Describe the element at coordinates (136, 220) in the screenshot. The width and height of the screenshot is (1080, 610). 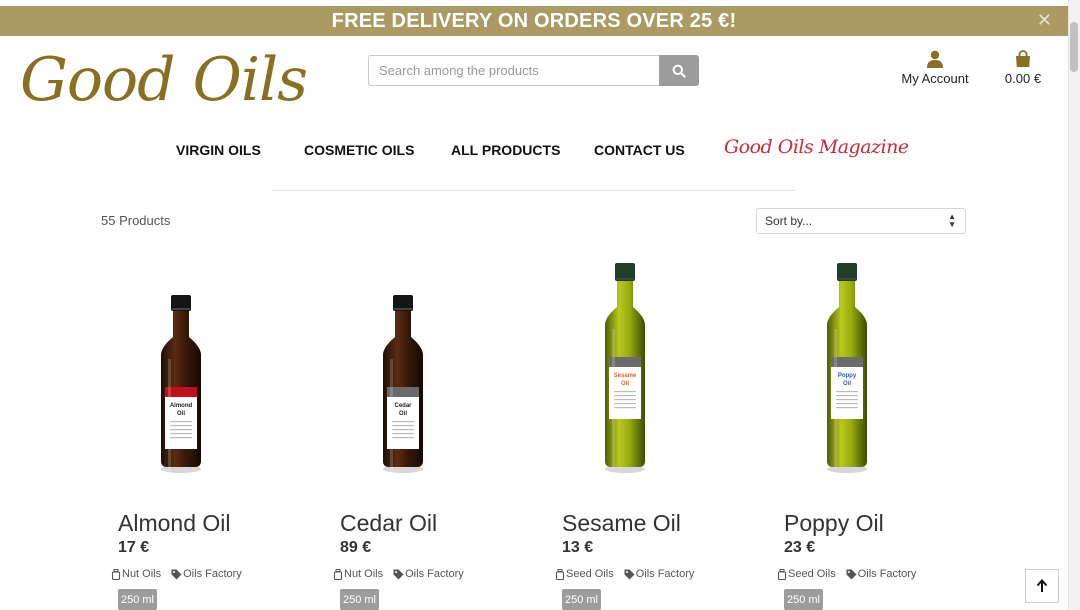
I see `product-count: 55 Products` at that location.